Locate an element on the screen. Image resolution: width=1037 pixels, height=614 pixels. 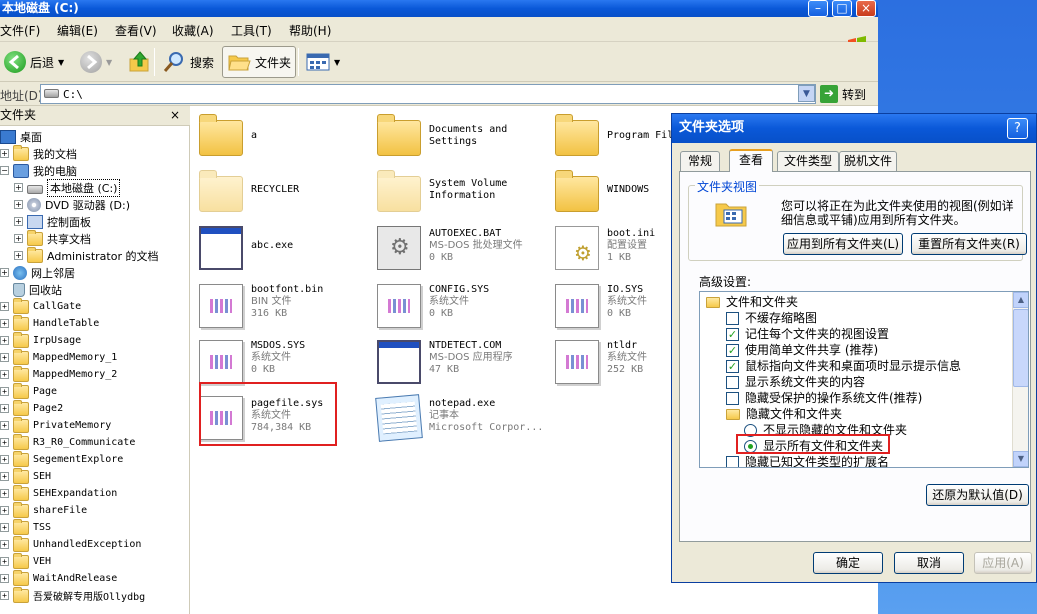
tree-item-admin-documents: + Administrator 的文档 is located at coordinates (86, 255).